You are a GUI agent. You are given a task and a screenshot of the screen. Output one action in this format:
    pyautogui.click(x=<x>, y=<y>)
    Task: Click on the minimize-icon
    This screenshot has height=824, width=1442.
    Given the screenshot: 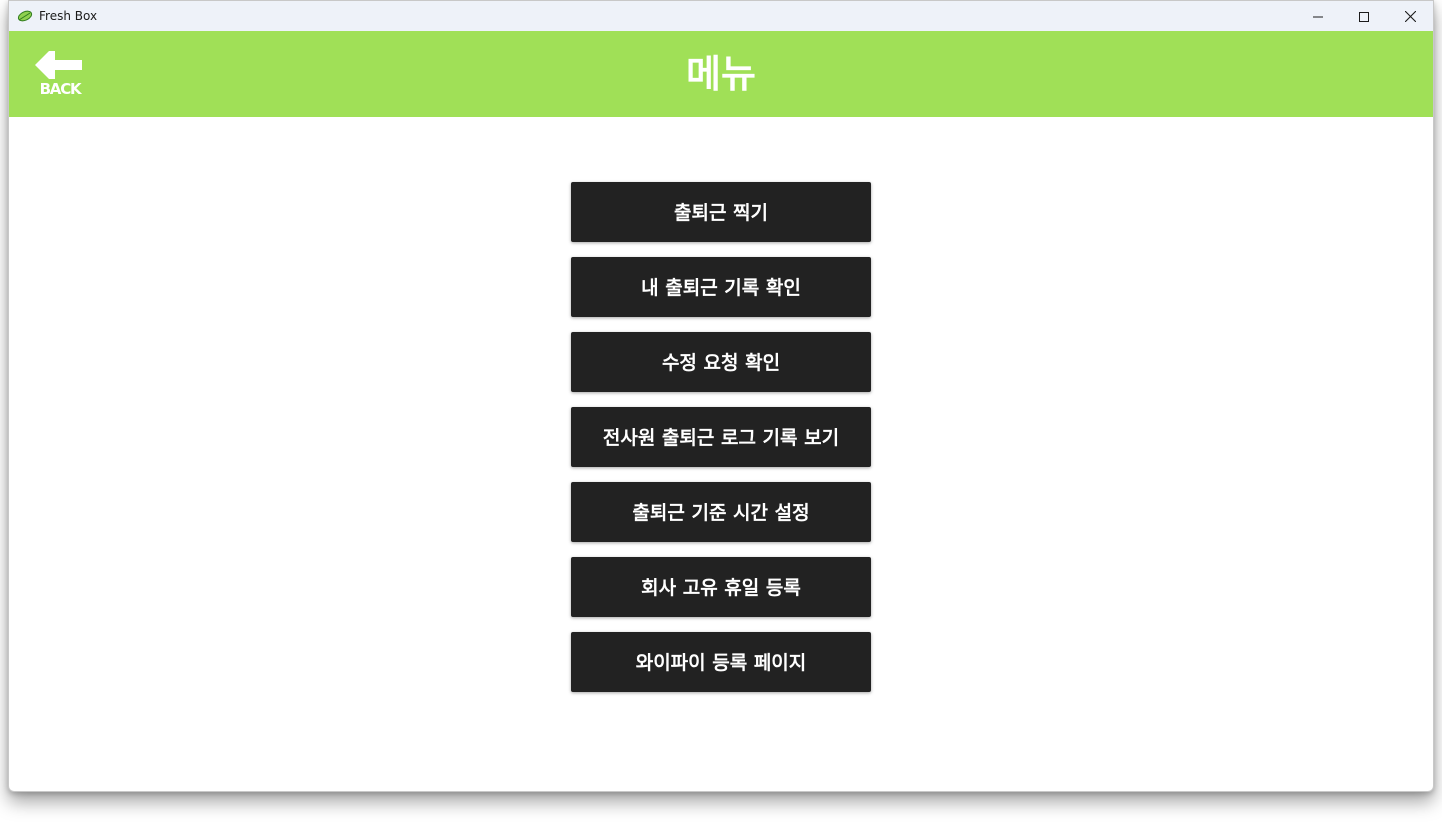 What is the action you would take?
    pyautogui.click(x=1318, y=16)
    